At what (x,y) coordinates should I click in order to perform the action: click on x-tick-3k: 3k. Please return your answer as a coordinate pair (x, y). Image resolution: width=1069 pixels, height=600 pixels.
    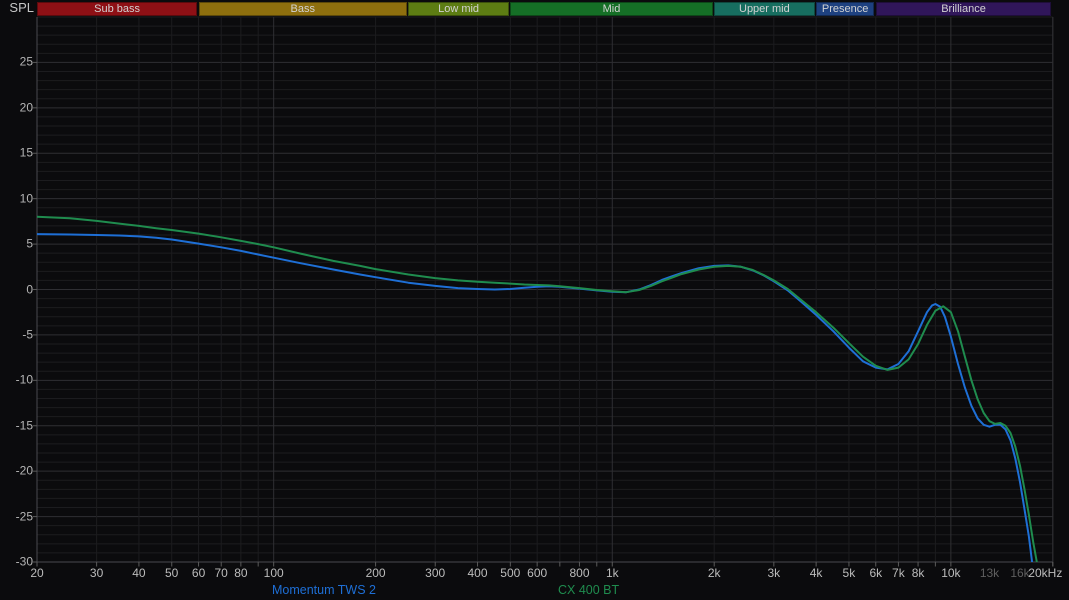
    Looking at the image, I should click on (774, 573).